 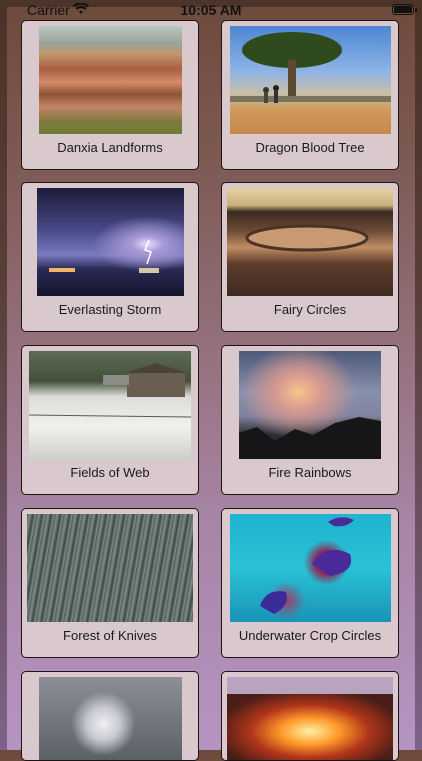 I want to click on card-title: Fire Rainbows, so click(x=310, y=472).